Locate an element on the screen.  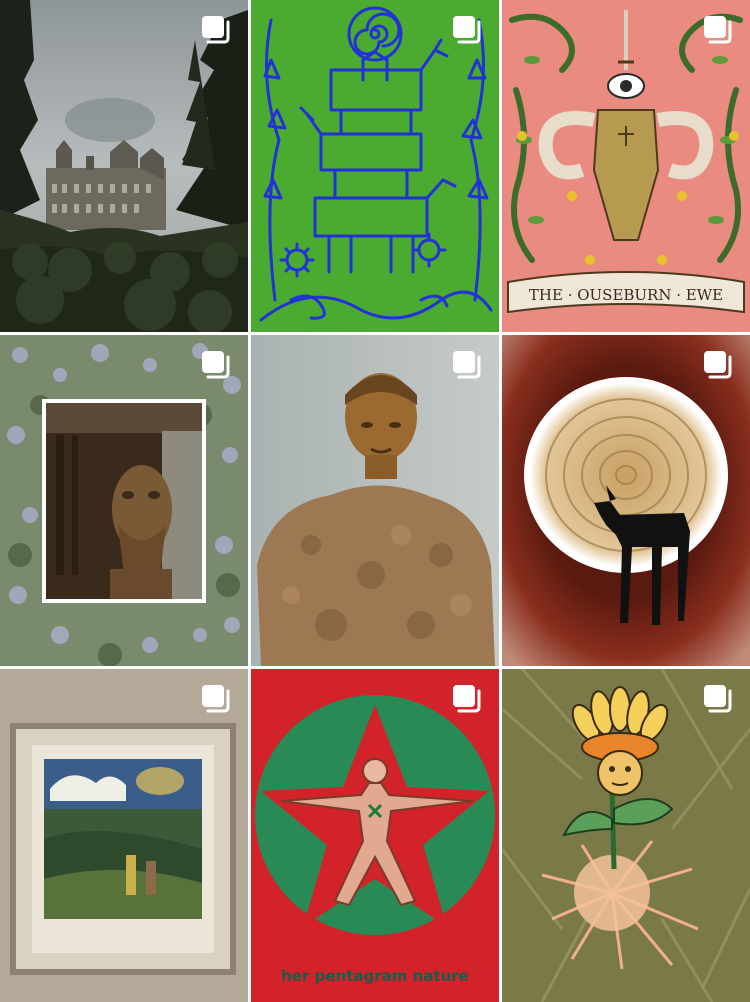
post-tile-horse-sun is located at coordinates (626, 500).